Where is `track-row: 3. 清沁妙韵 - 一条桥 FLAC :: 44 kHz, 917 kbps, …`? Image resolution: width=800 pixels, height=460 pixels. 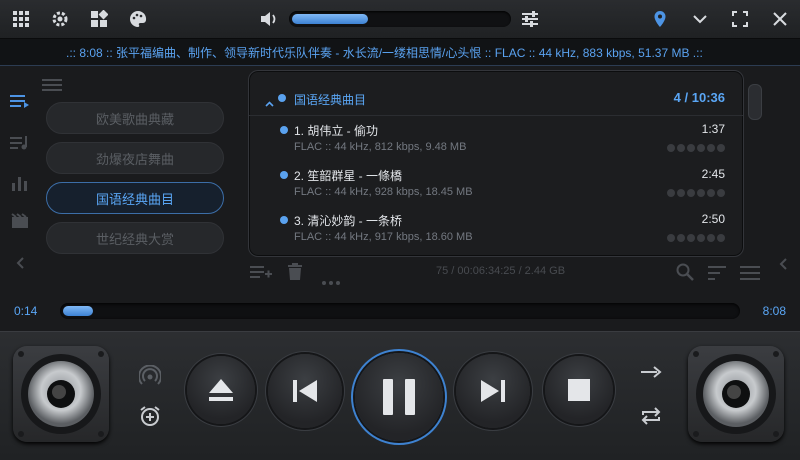
track-row: 3. 清沁妙韵 - 一条桥 FLAC :: 44 kHz, 917 kbps, … is located at coordinates (496, 229).